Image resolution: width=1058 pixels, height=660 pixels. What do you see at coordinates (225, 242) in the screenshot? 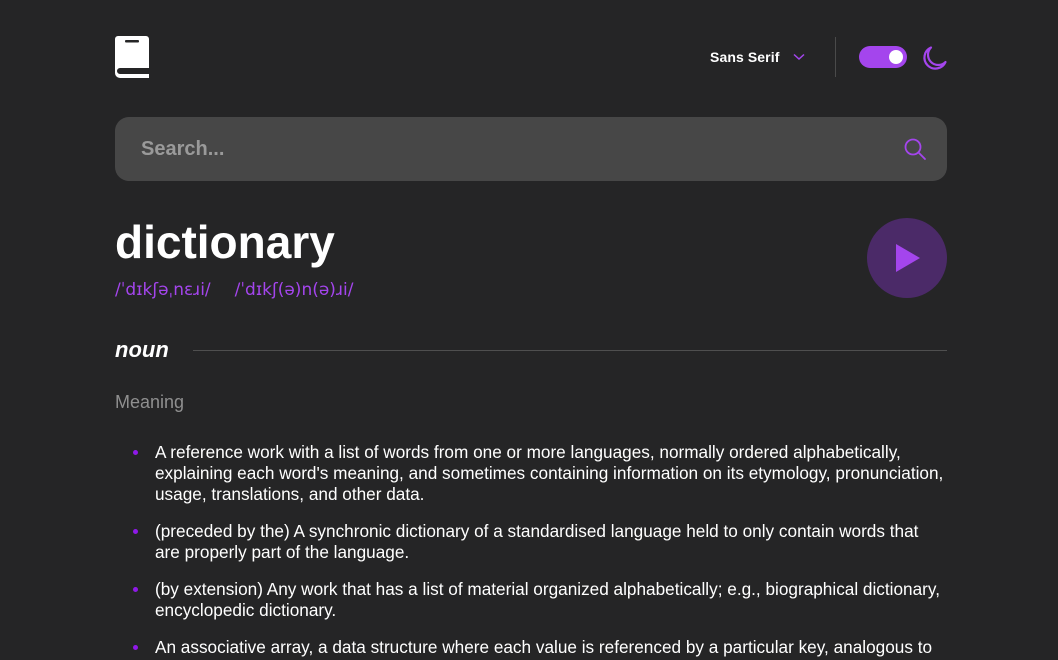
I see `word-title: dictionary` at bounding box center [225, 242].